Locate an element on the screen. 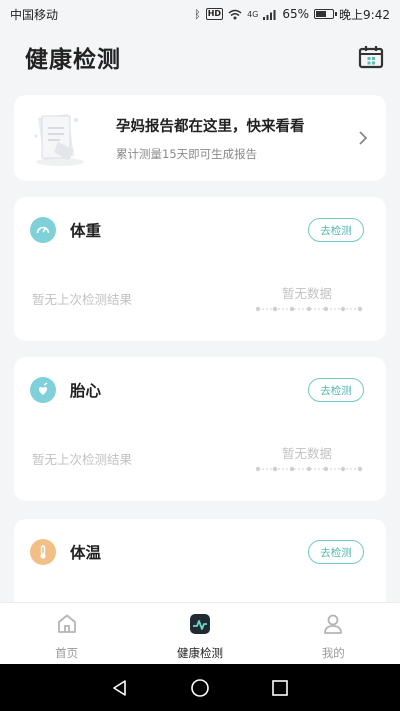  signal-icon is located at coordinates (269, 14).